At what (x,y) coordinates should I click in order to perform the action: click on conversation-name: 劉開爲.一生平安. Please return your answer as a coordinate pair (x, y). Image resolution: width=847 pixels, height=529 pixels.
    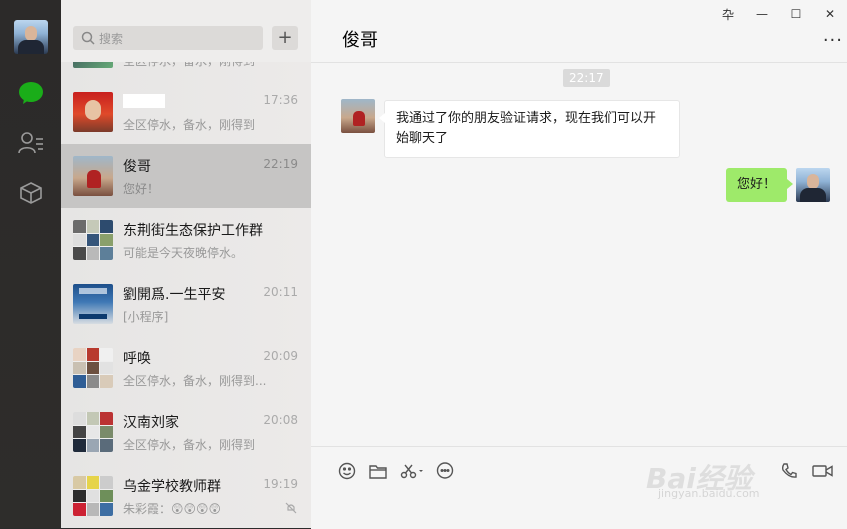
    Looking at the image, I should click on (174, 295).